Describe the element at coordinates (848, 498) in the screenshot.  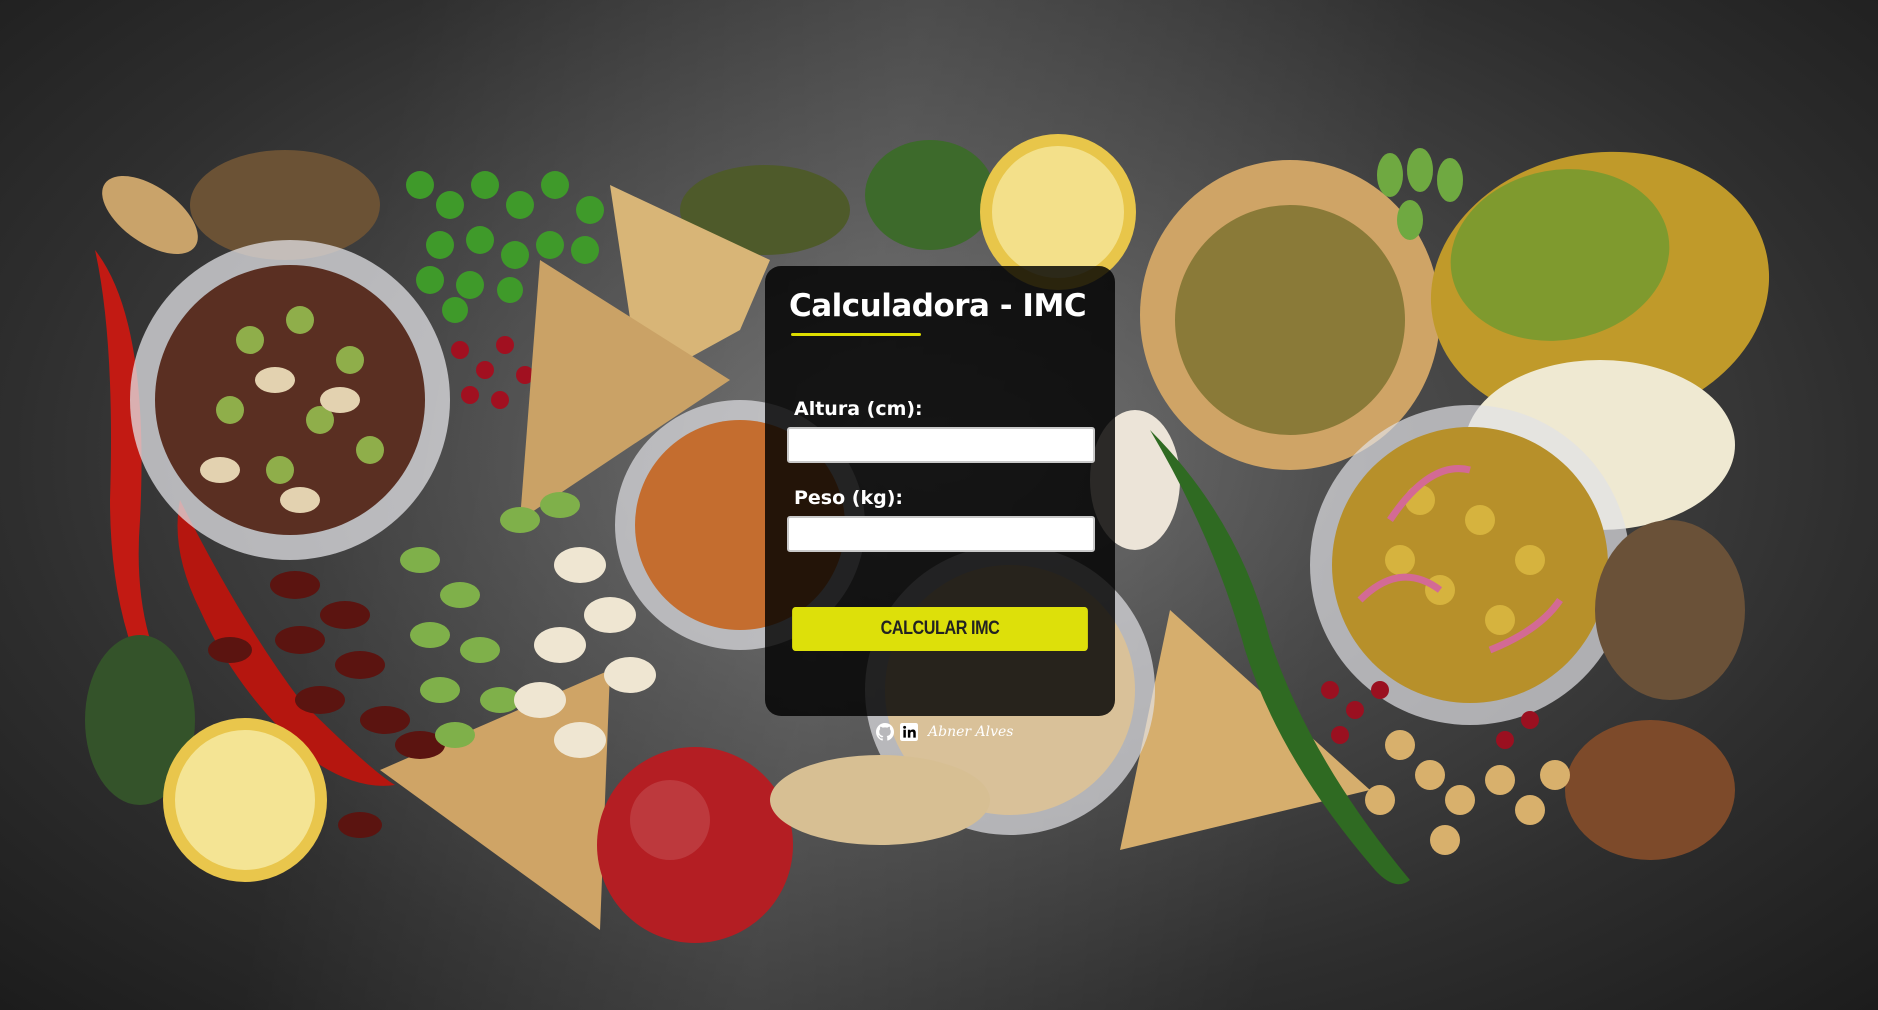
I see `weight-label: Peso (kg):` at that location.